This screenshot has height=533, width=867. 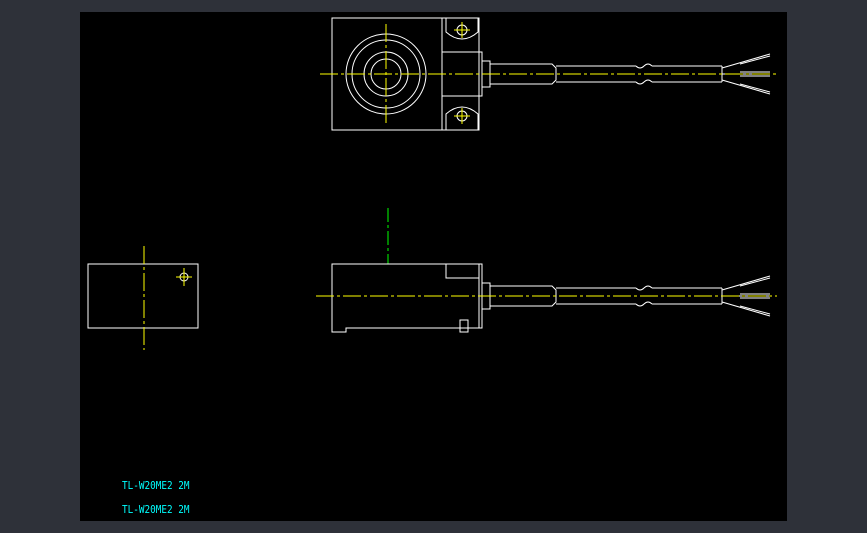 I want to click on part-number-label: TL-W20ME2 2M, so click(x=156, y=485).